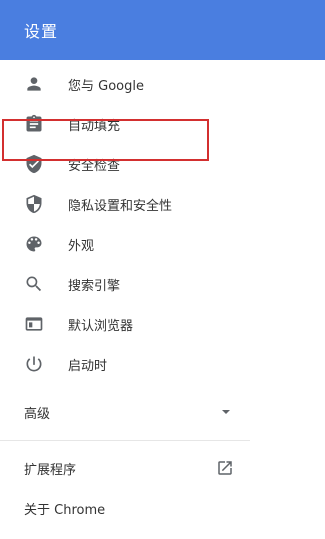 The width and height of the screenshot is (325, 539). I want to click on person-icon, so click(34, 84).